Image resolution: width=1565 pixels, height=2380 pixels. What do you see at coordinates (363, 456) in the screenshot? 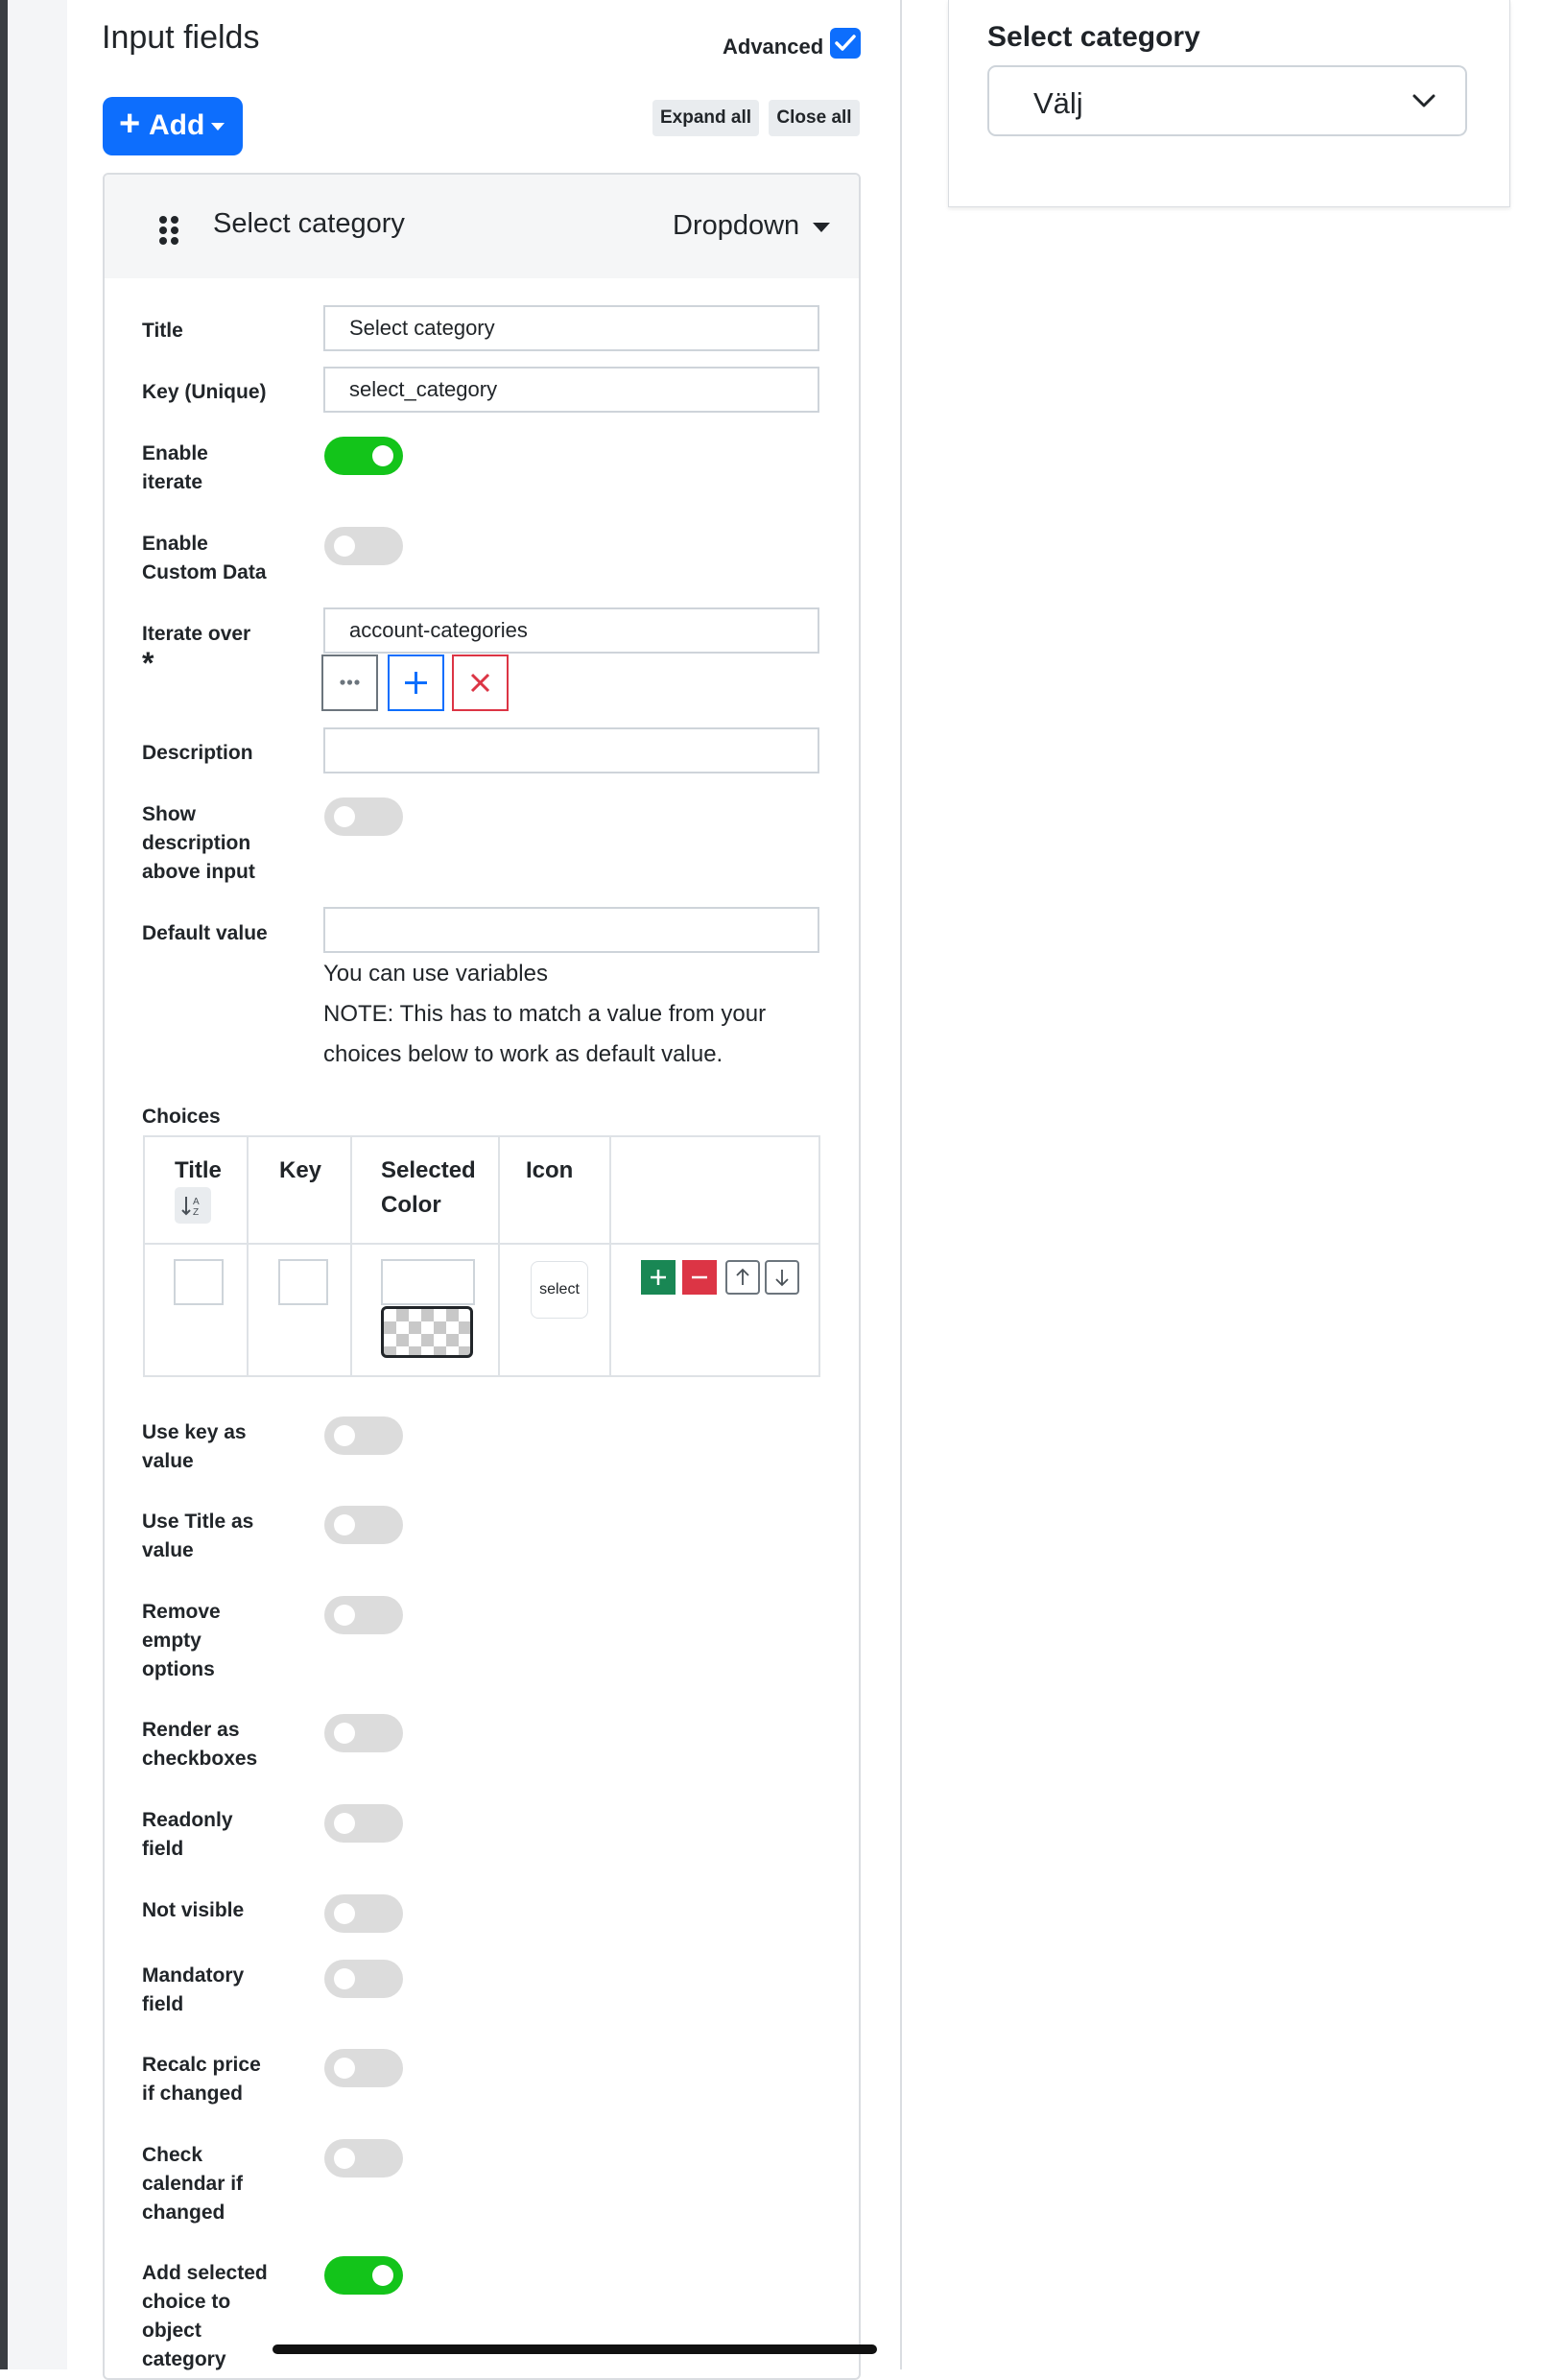
I see `enable-iterate-toggle` at bounding box center [363, 456].